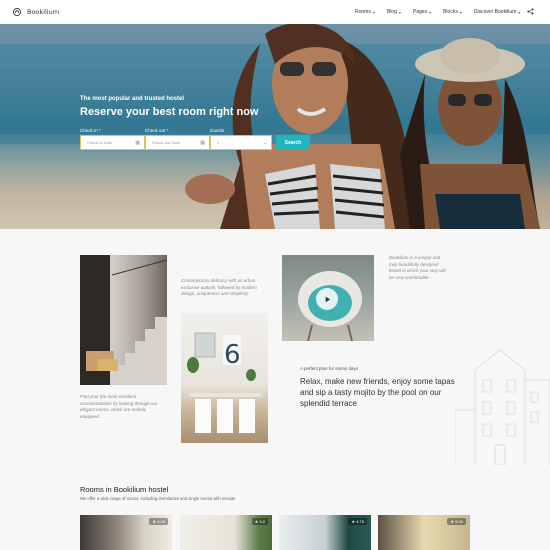 The image size is (550, 550). Describe the element at coordinates (124, 489) in the screenshot. I see `rooms-title: Rooms in Bookilium hostel` at that location.